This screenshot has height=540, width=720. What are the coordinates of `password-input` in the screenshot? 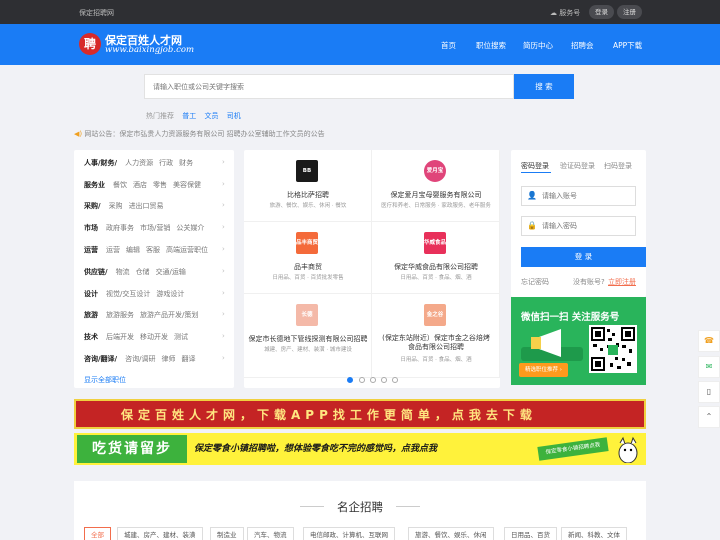 It's located at (578, 226).